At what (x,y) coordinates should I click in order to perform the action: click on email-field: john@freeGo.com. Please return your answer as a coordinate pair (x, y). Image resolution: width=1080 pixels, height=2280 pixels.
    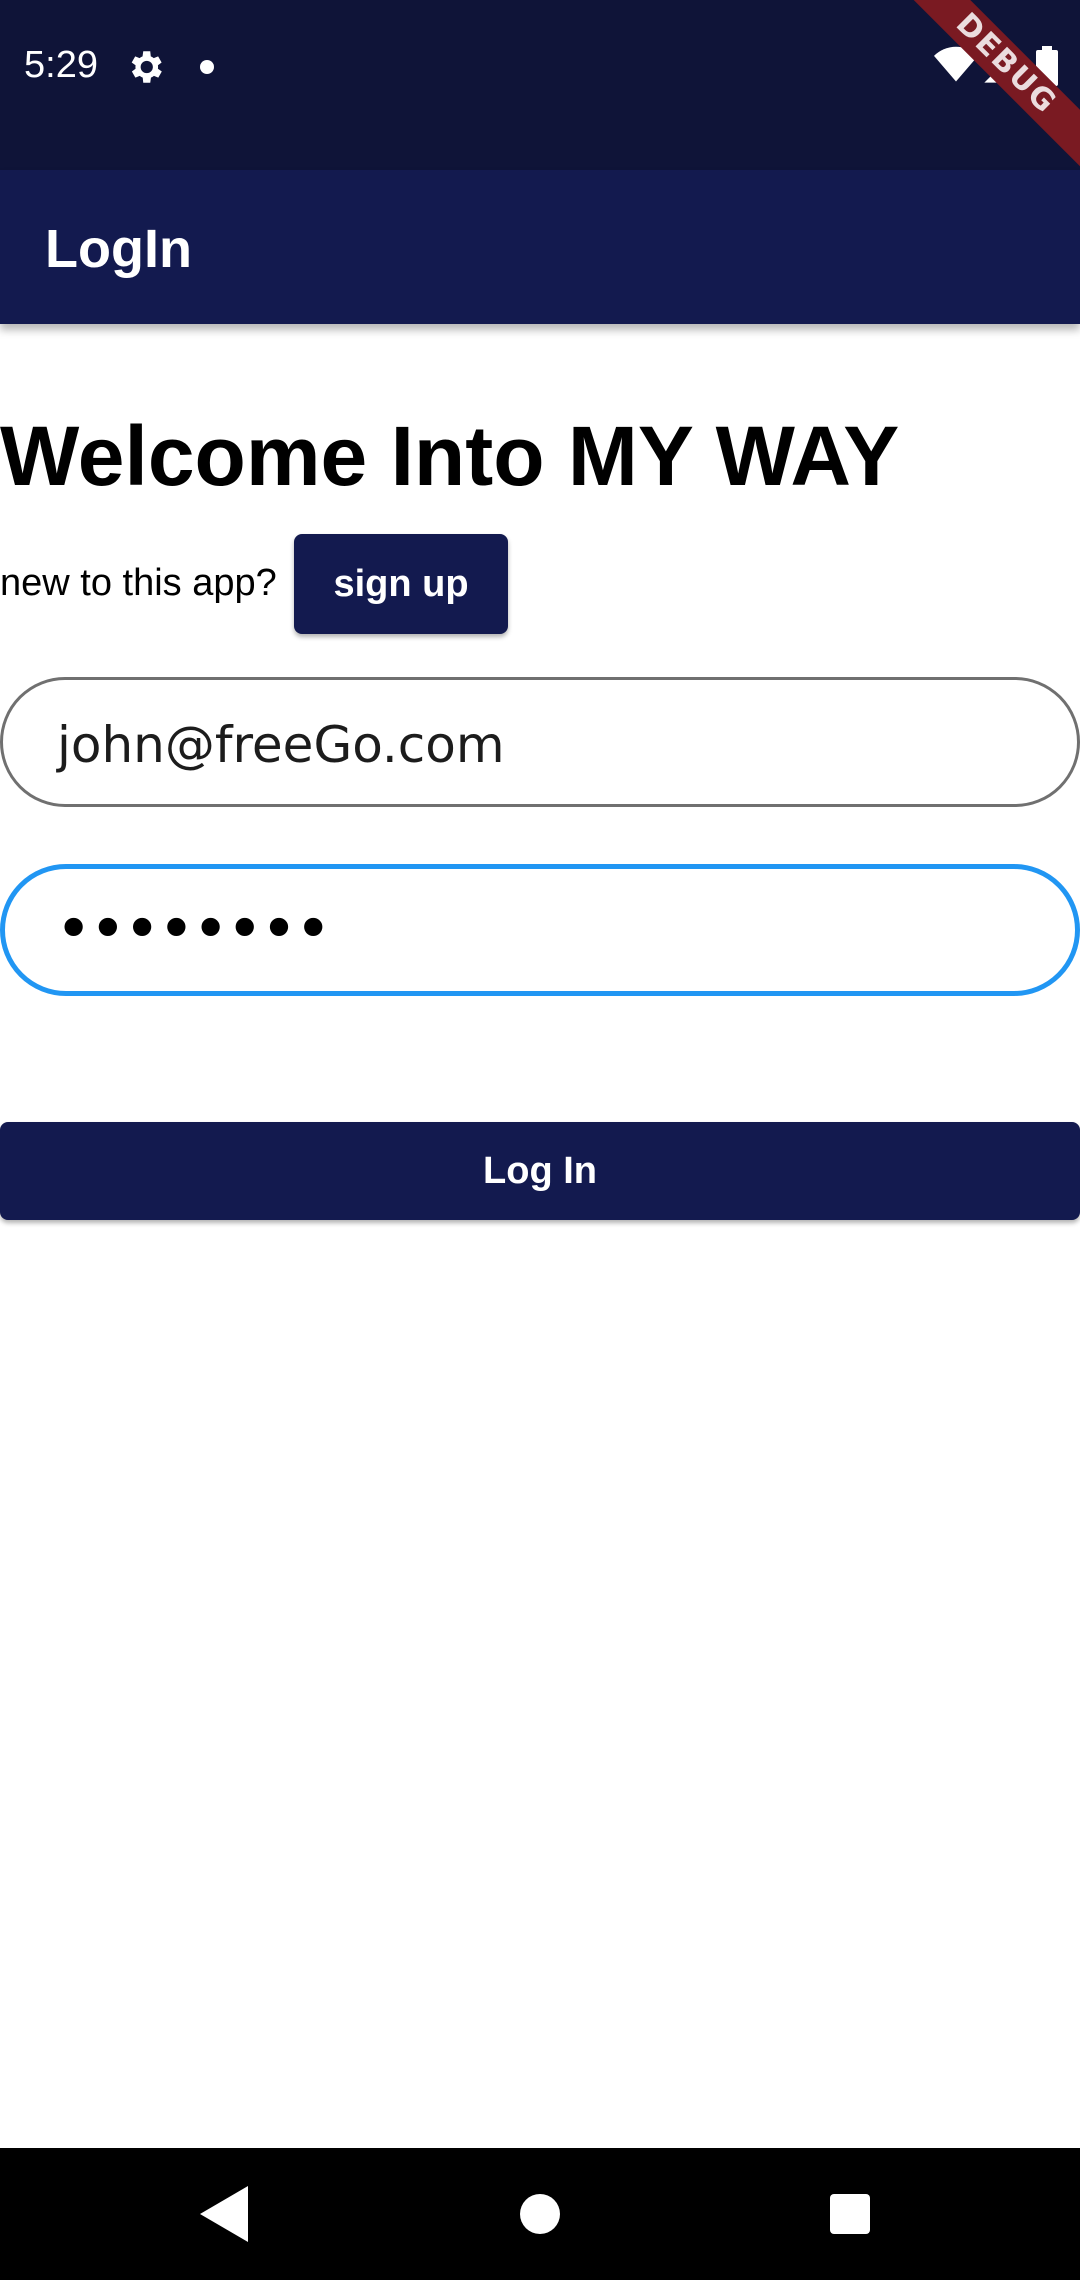
    Looking at the image, I should click on (540, 742).